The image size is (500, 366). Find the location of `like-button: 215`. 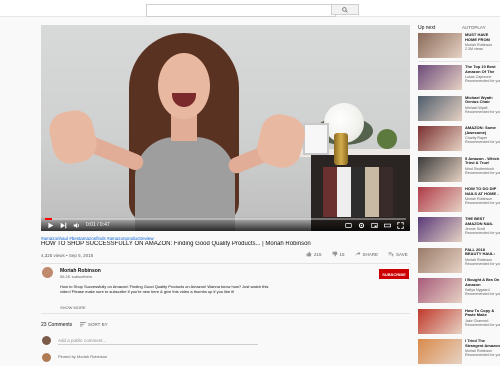

like-button: 215 is located at coordinates (314, 254).